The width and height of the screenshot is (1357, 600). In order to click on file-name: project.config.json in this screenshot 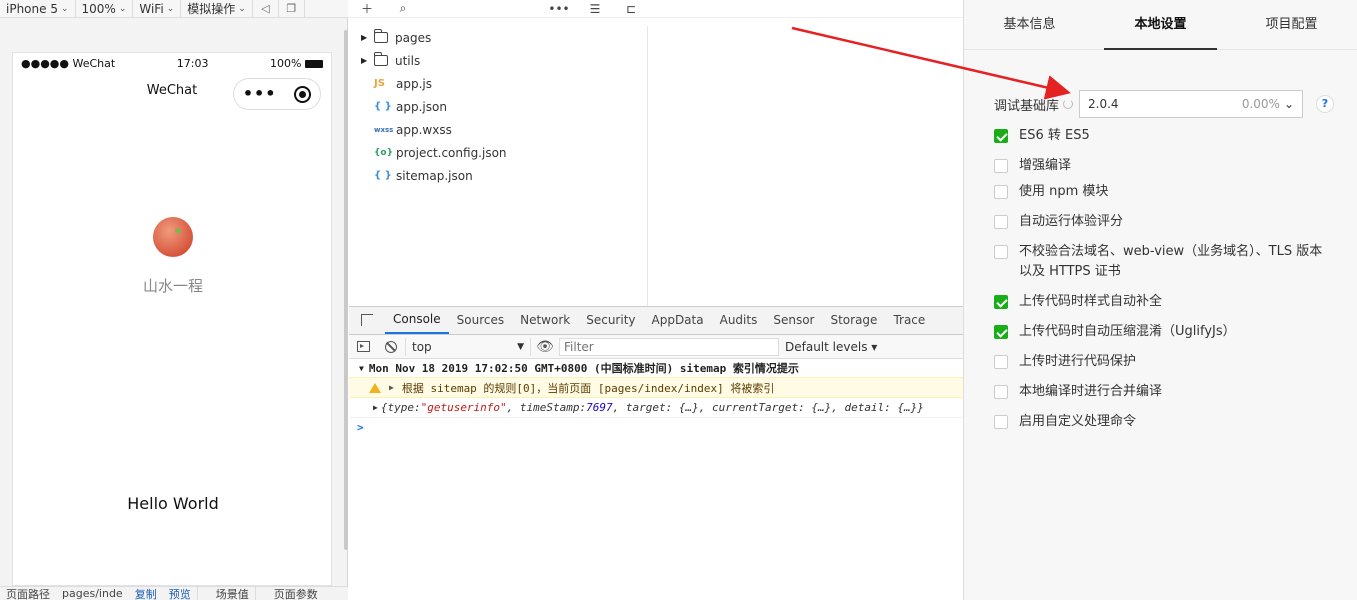, I will do `click(451, 152)`.